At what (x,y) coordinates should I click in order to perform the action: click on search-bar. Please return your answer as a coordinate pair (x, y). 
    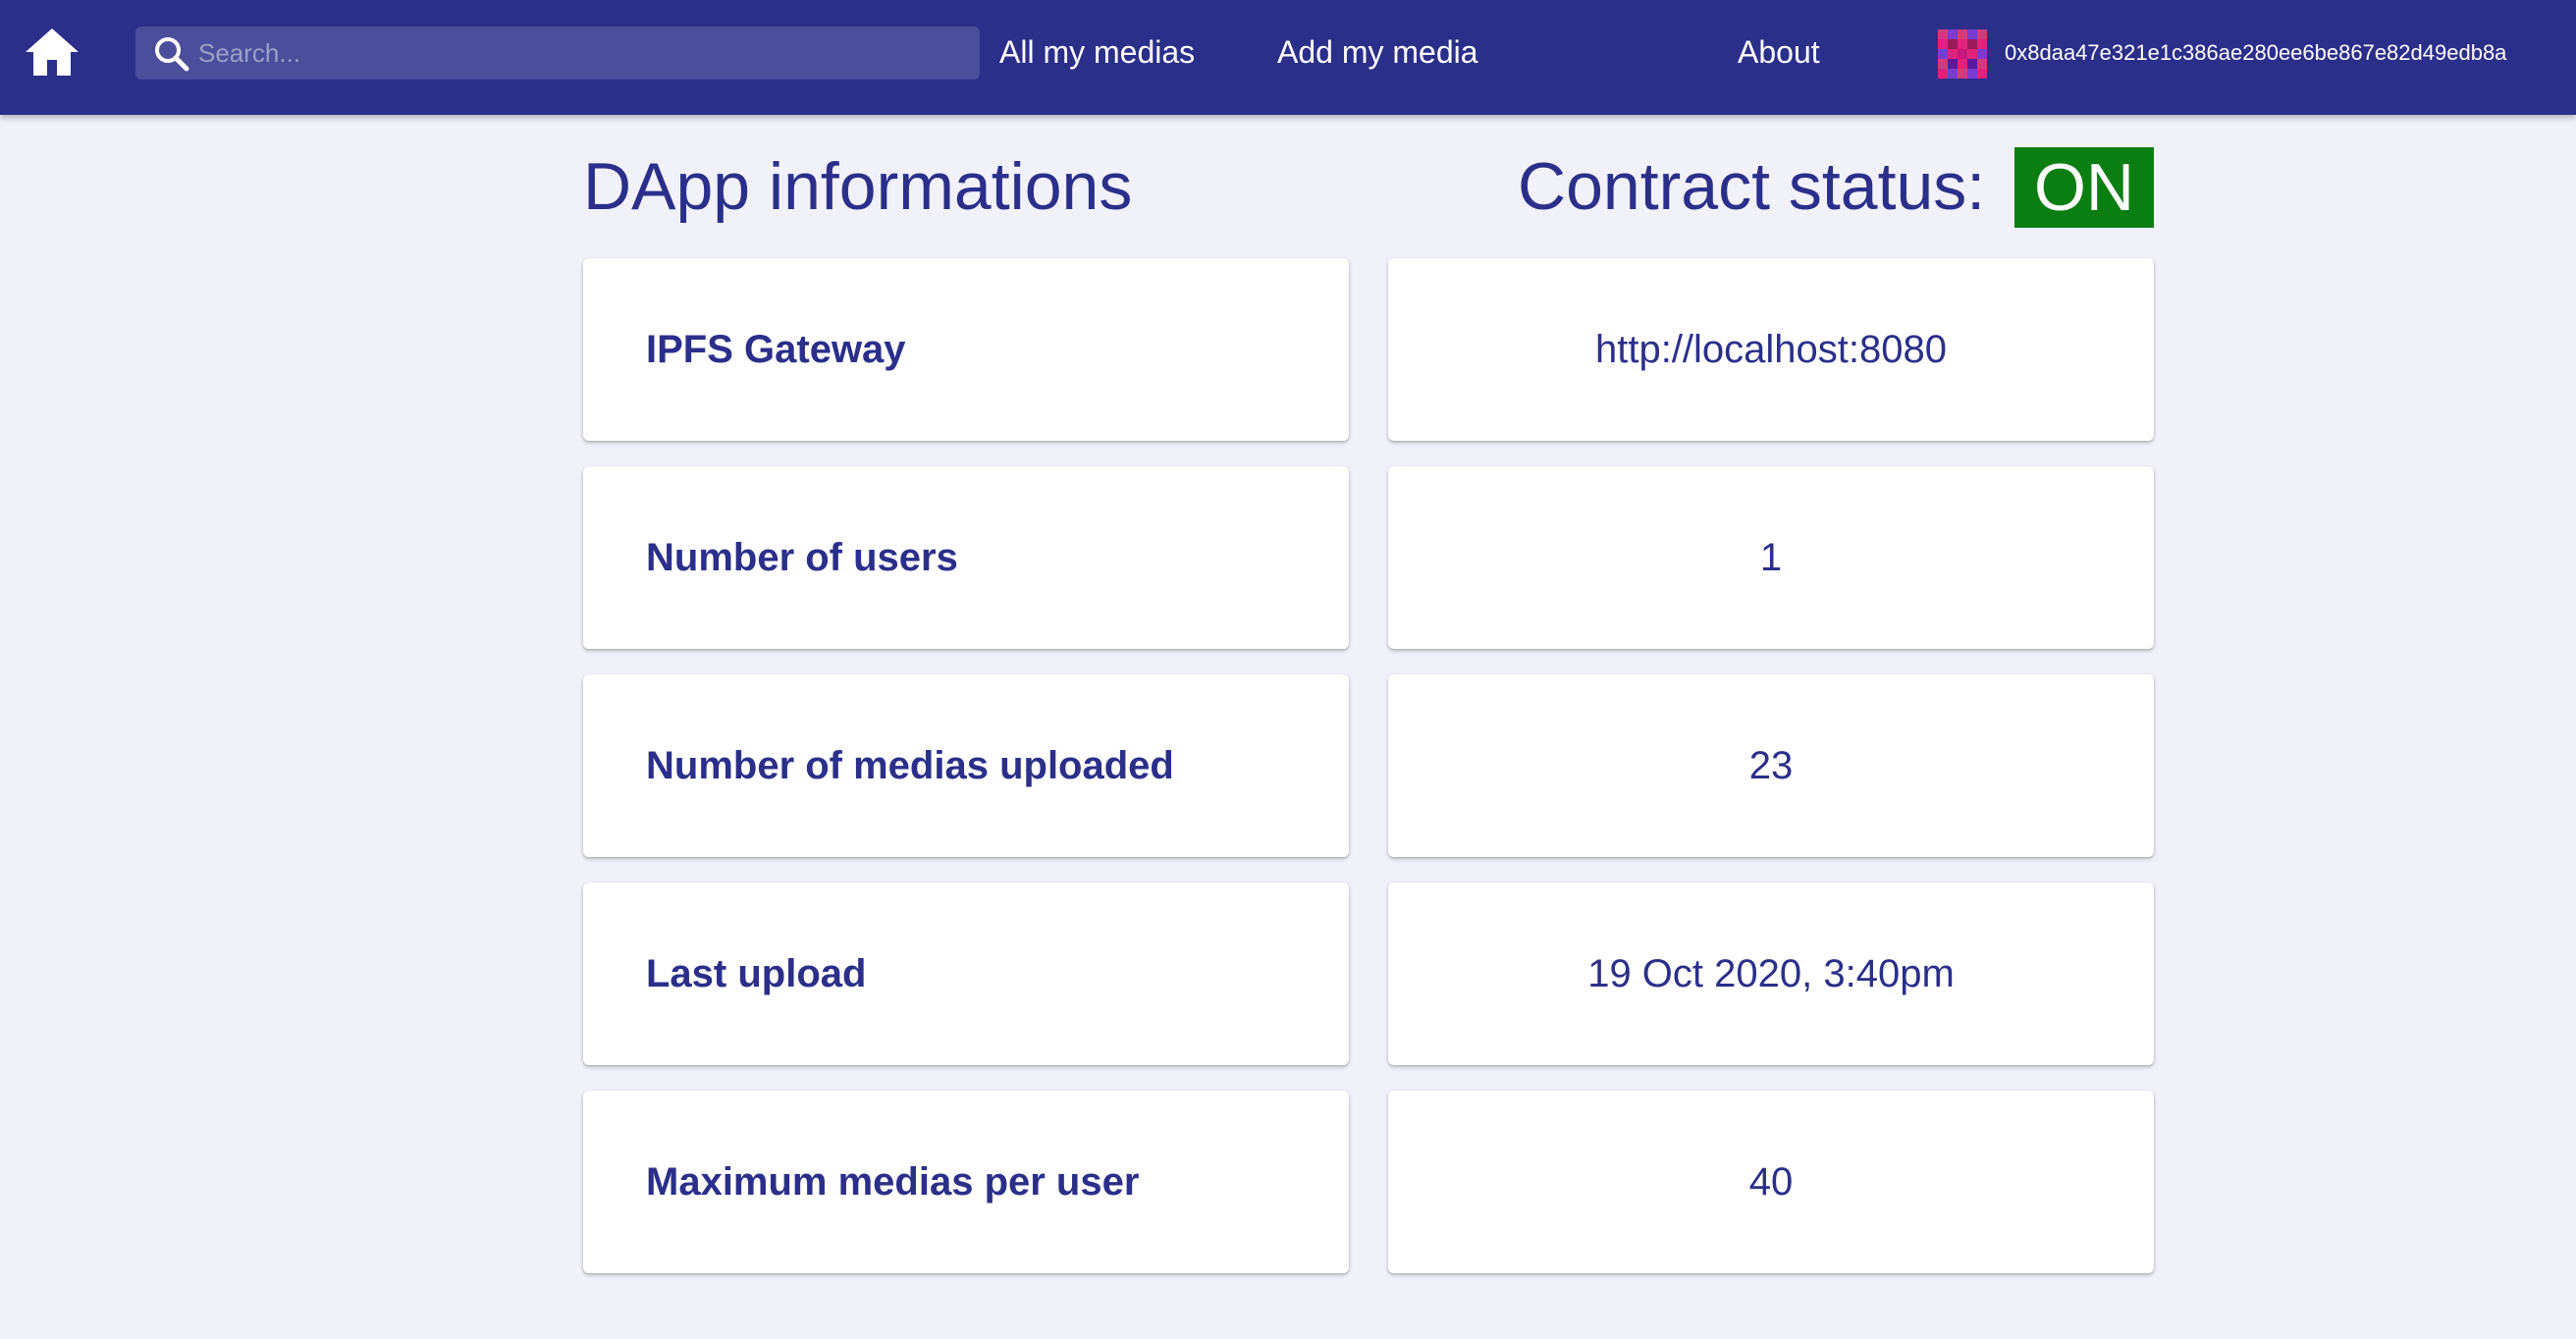
    Looking at the image, I should click on (557, 53).